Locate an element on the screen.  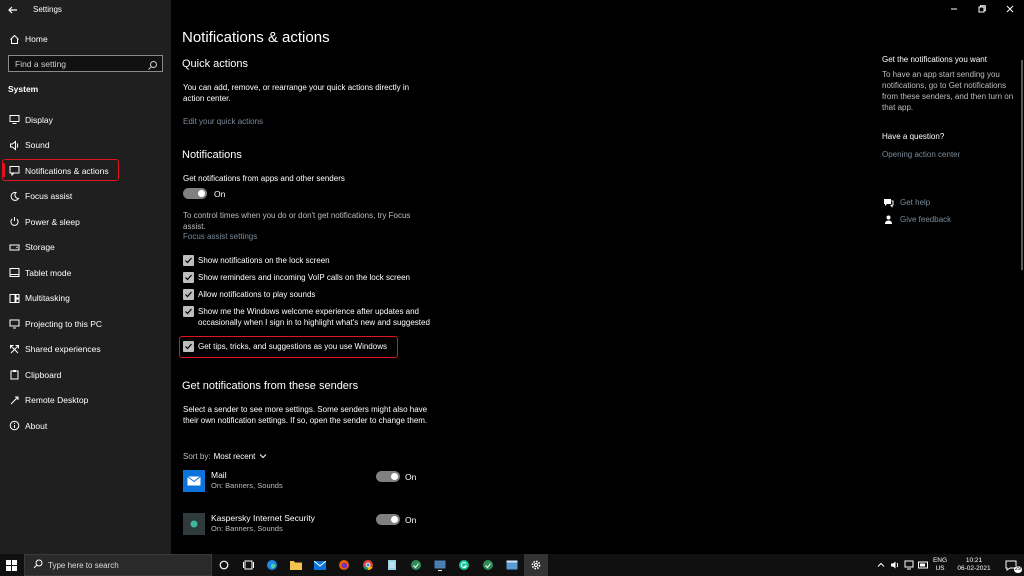
mail-app-icon is located at coordinates (320, 565).